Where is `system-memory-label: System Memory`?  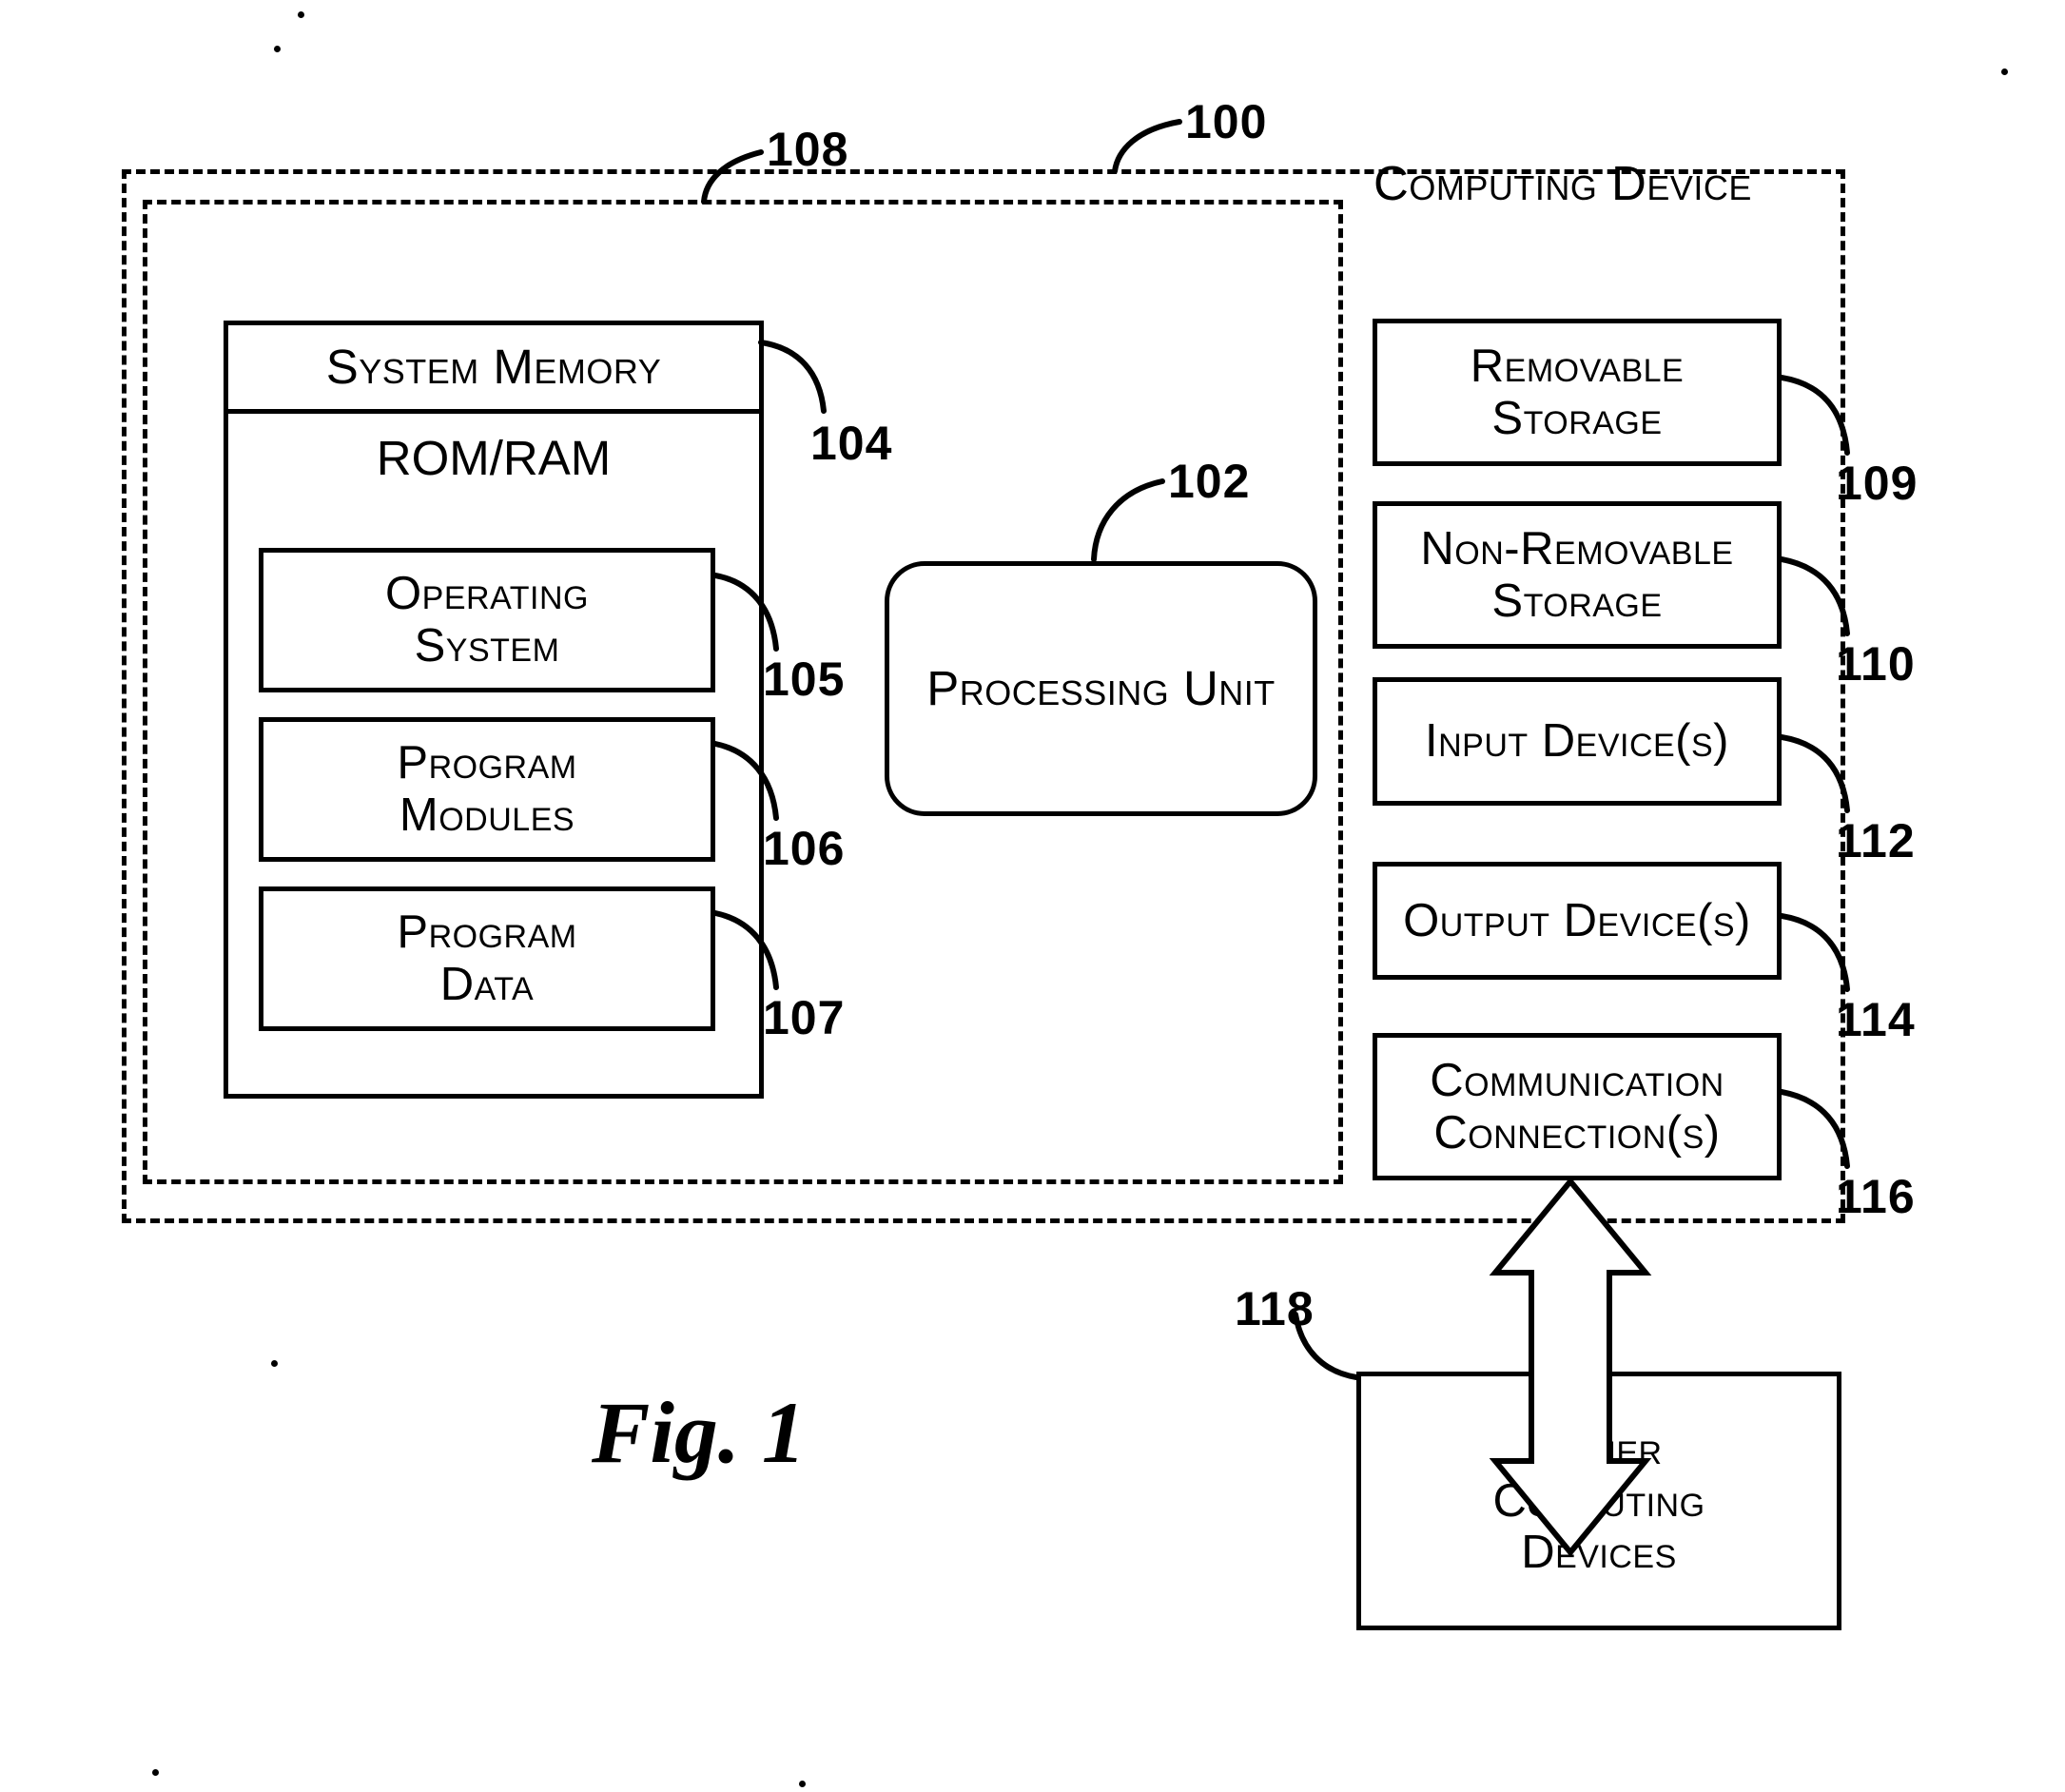 system-memory-label: System Memory is located at coordinates (493, 368).